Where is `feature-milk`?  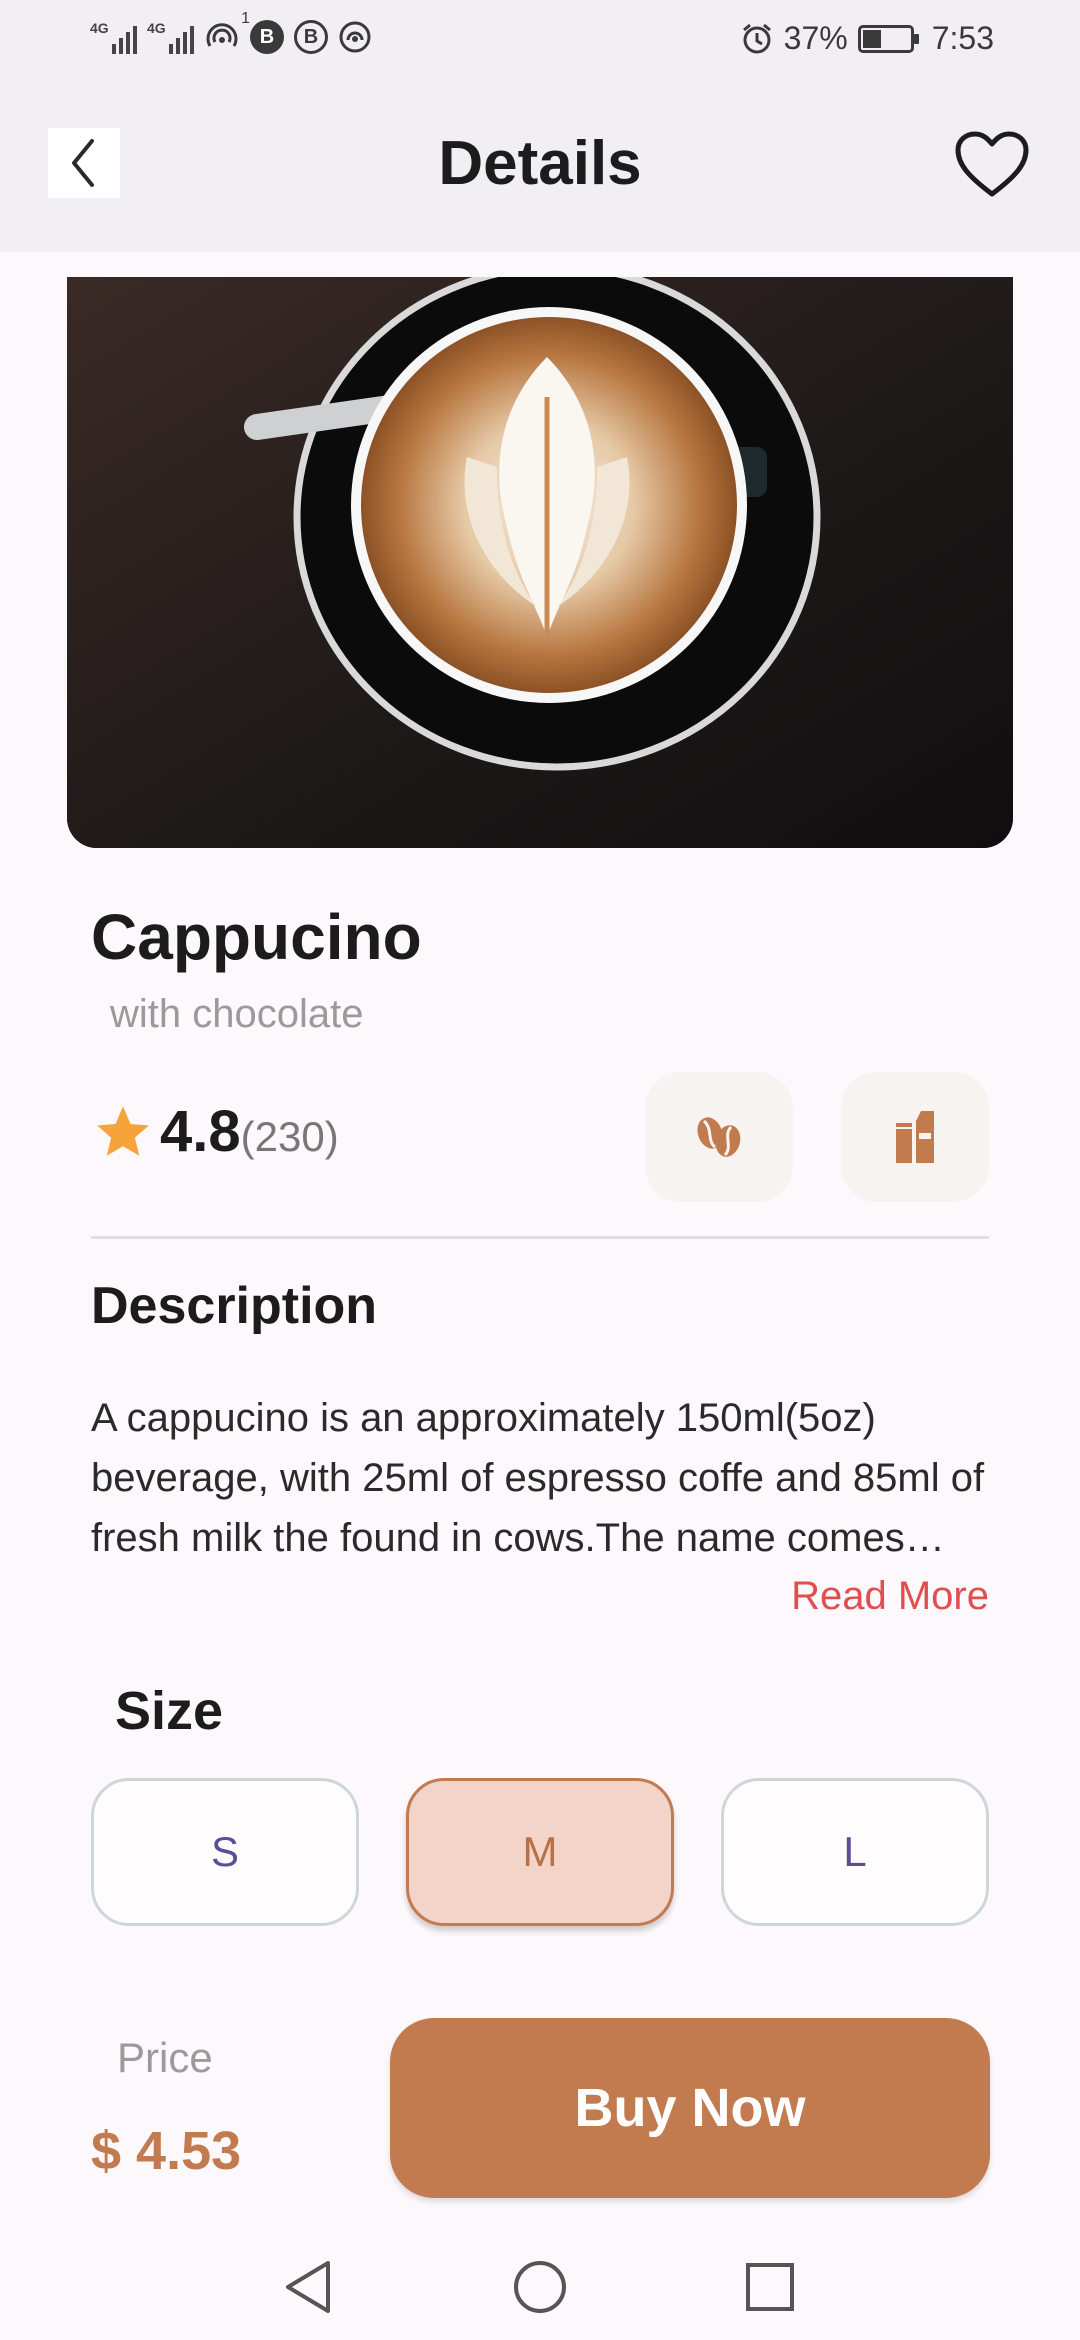
feature-milk is located at coordinates (915, 1137).